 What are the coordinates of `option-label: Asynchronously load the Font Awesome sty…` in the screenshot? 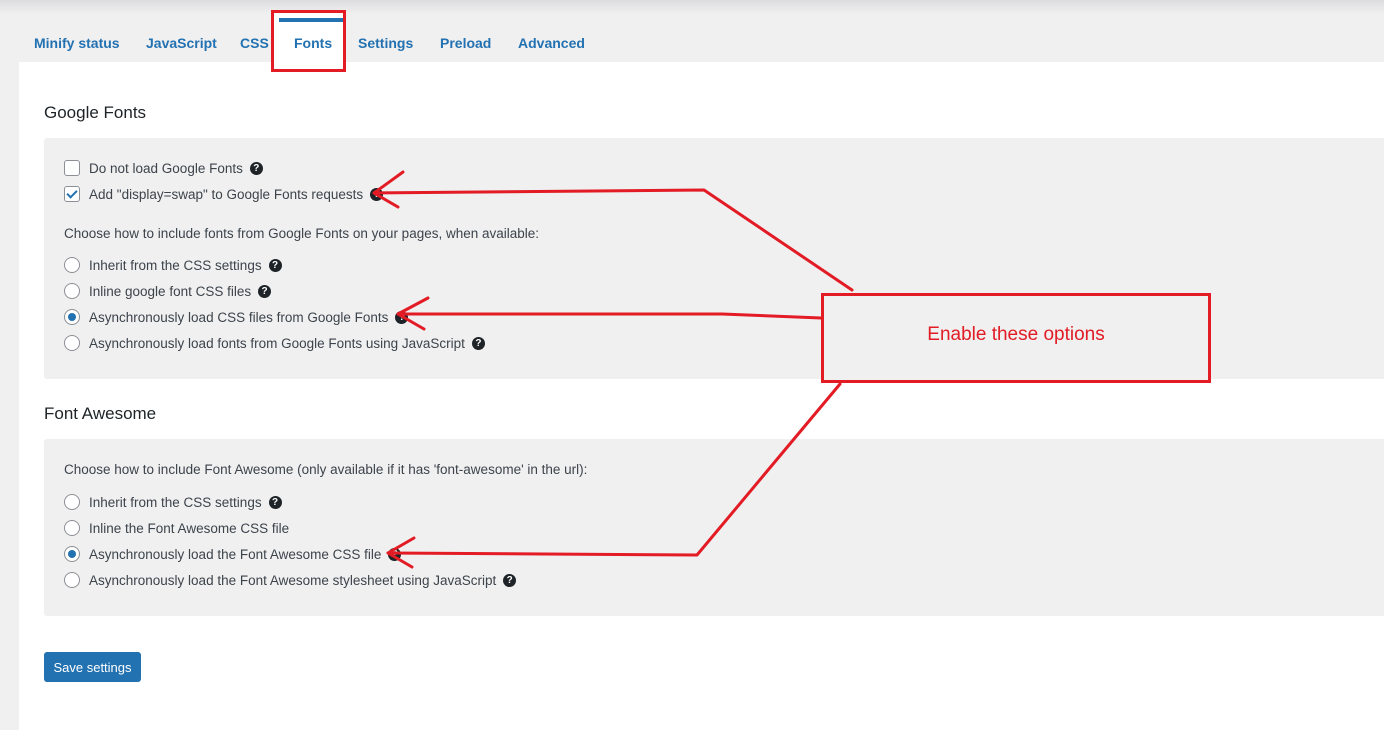 It's located at (293, 580).